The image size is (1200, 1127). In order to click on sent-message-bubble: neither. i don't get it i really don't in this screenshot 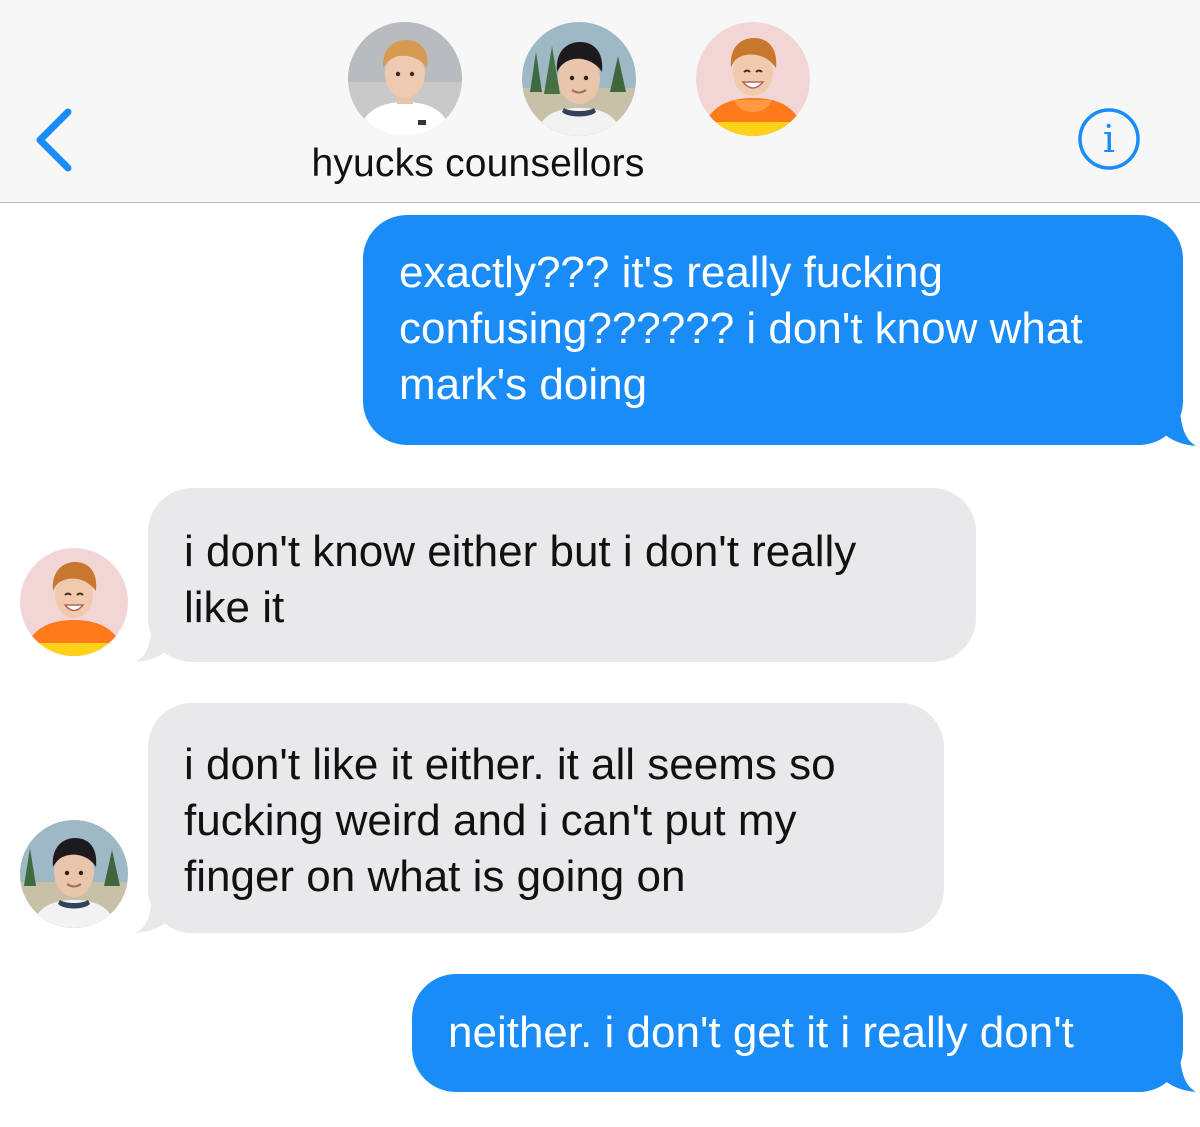, I will do `click(797, 1033)`.